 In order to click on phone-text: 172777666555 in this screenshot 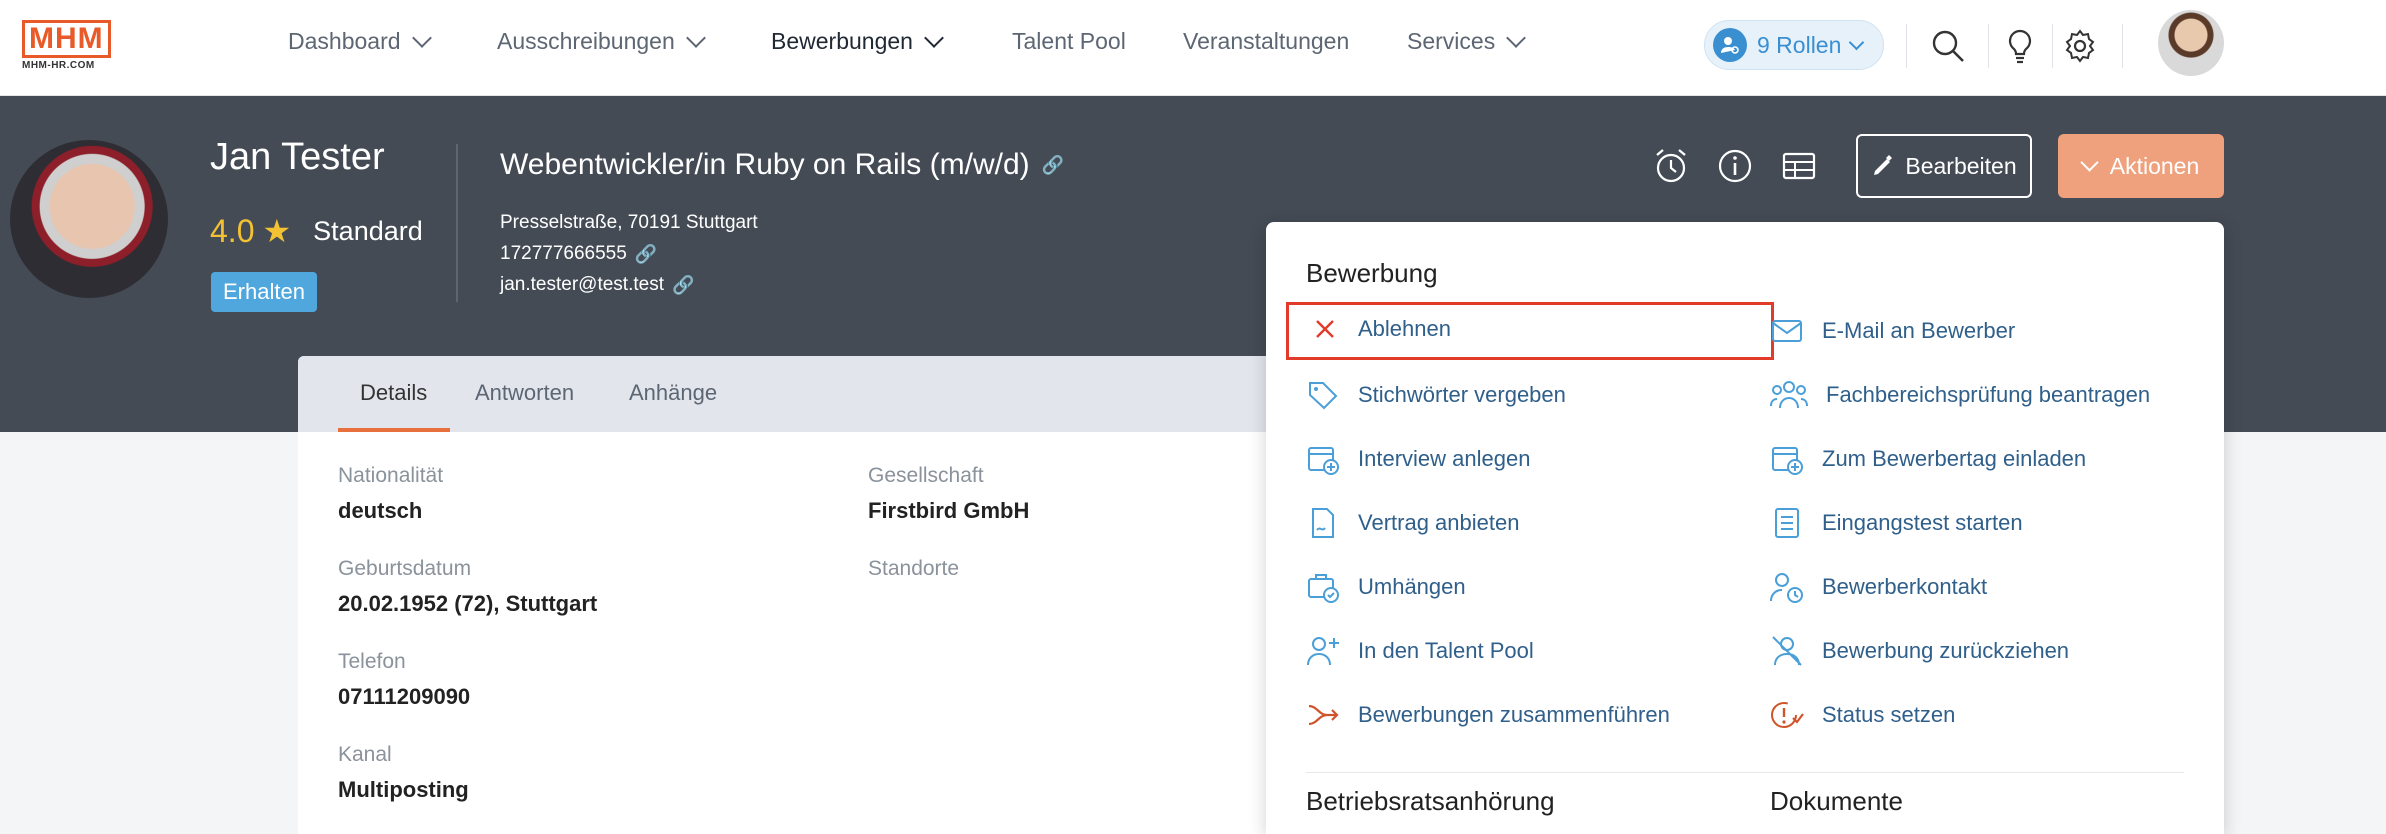, I will do `click(563, 253)`.